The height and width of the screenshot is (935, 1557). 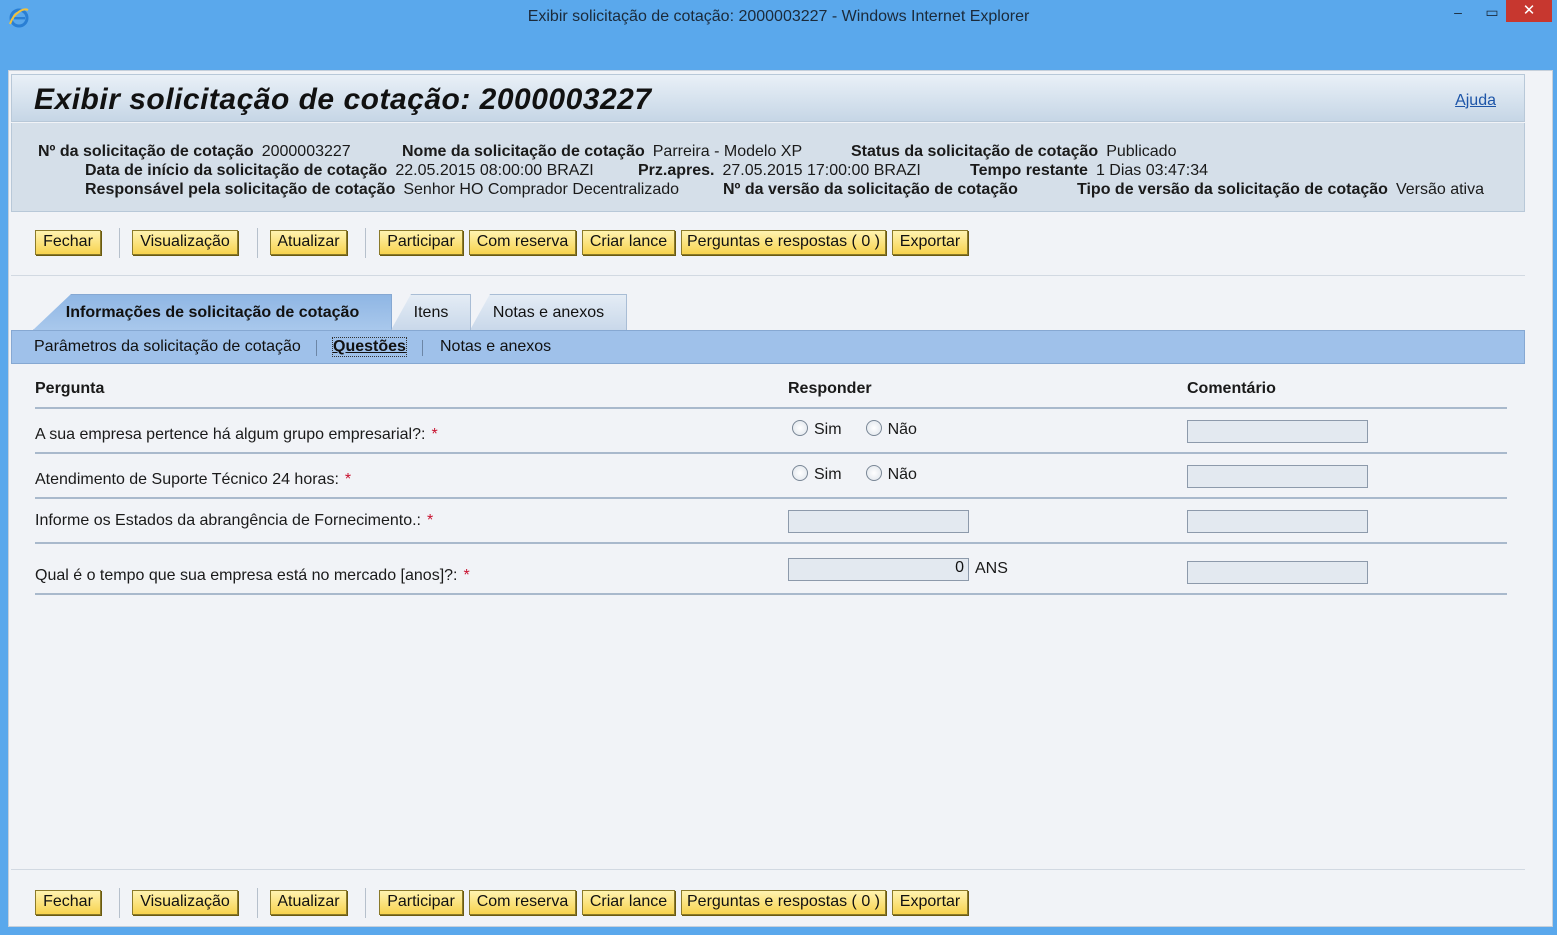 What do you see at coordinates (495, 347) in the screenshot?
I see `subtab-notes-attachments: Notas e anexos` at bounding box center [495, 347].